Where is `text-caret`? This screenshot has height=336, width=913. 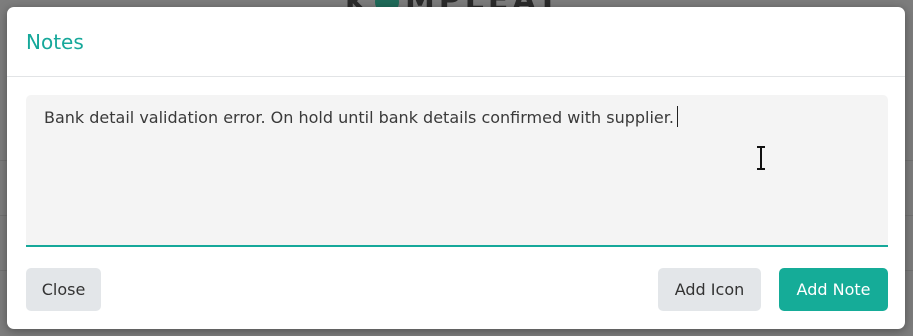 text-caret is located at coordinates (677, 116).